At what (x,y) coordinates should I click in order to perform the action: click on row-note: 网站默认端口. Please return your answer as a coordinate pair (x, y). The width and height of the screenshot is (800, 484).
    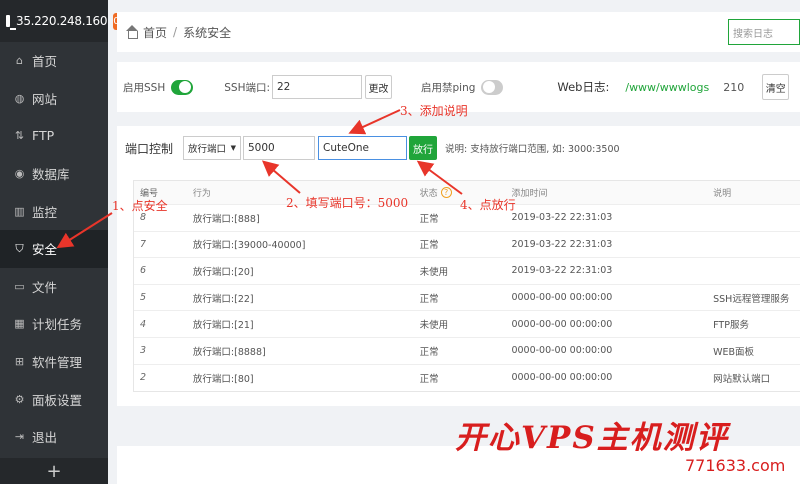
    Looking at the image, I should click on (742, 379).